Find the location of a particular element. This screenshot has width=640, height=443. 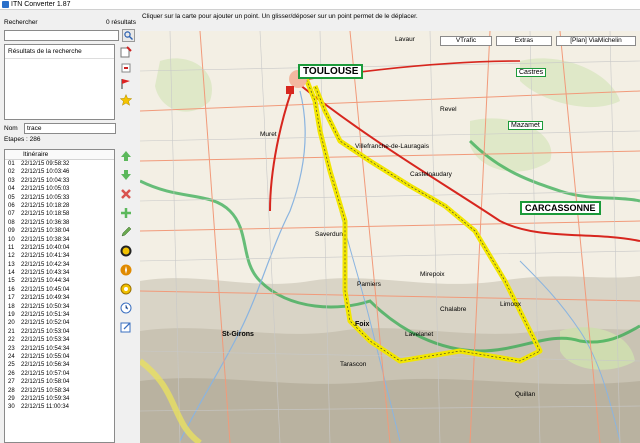

itinerary-row: 07 22/12/15 10:18:58 is located at coordinates (59, 214).